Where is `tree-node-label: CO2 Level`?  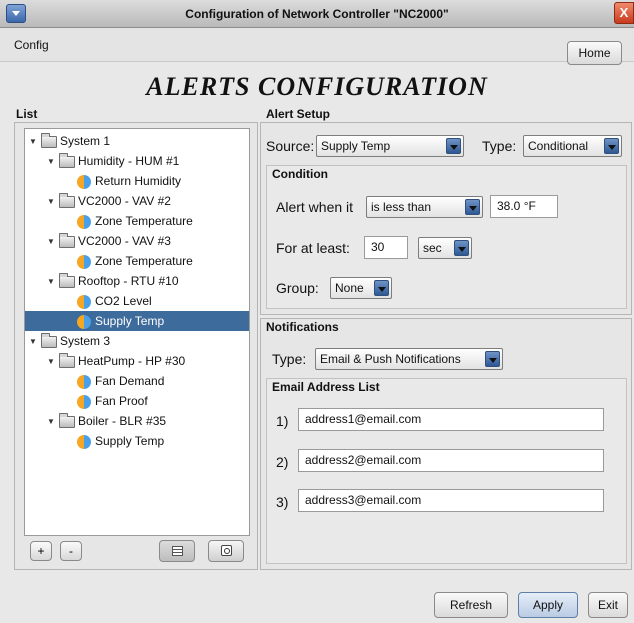 tree-node-label: CO2 Level is located at coordinates (123, 301).